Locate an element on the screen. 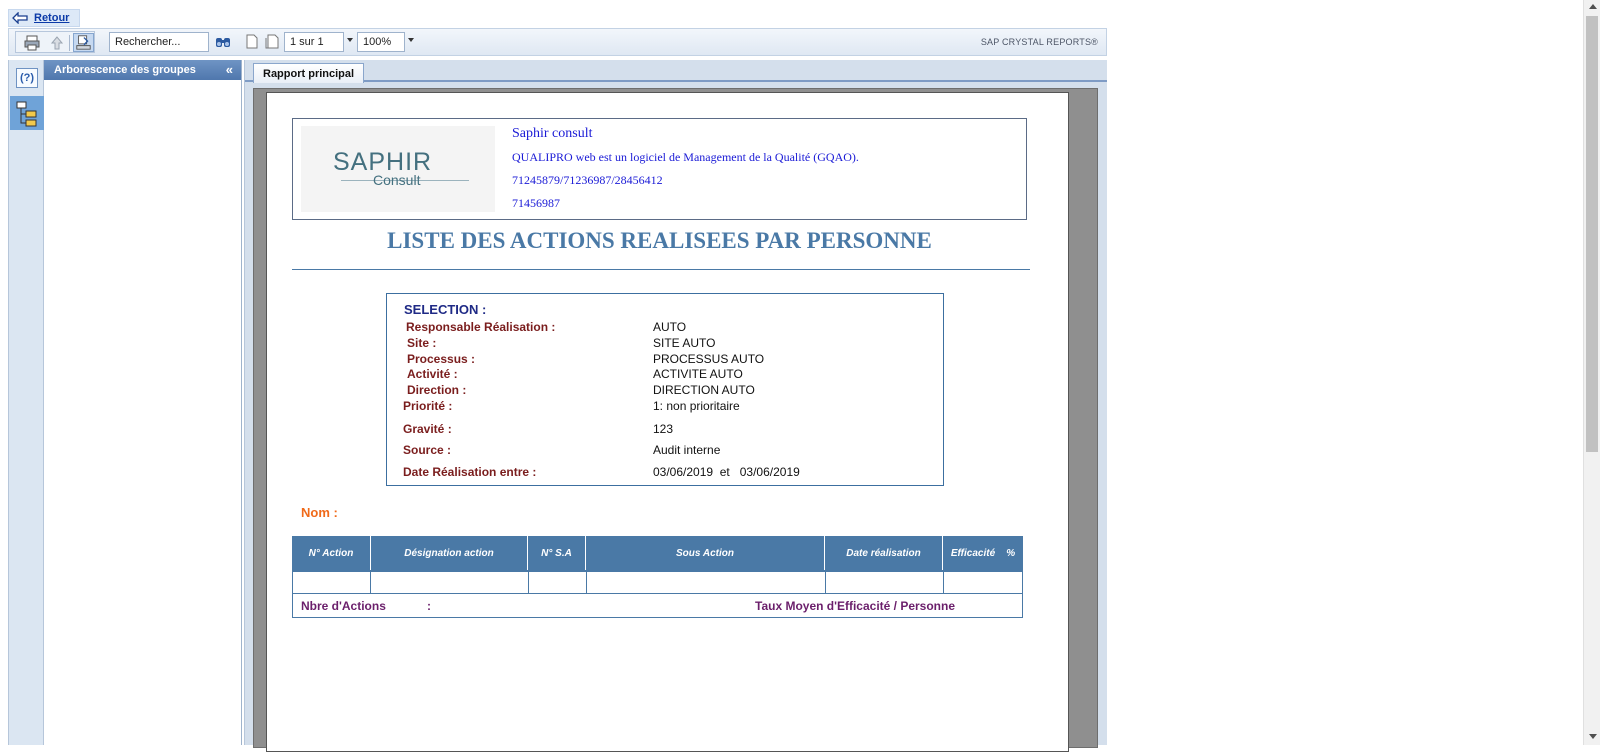 This screenshot has width=1600, height=752. left-icon-strip: (?) is located at coordinates (26, 402).